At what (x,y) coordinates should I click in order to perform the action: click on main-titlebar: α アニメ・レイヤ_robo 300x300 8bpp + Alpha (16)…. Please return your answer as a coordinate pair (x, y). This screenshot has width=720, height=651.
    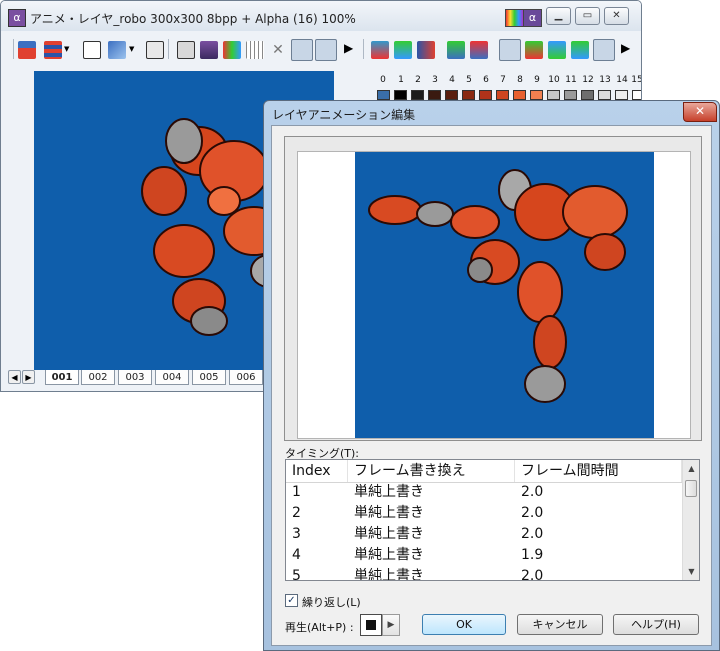
    Looking at the image, I should click on (321, 16).